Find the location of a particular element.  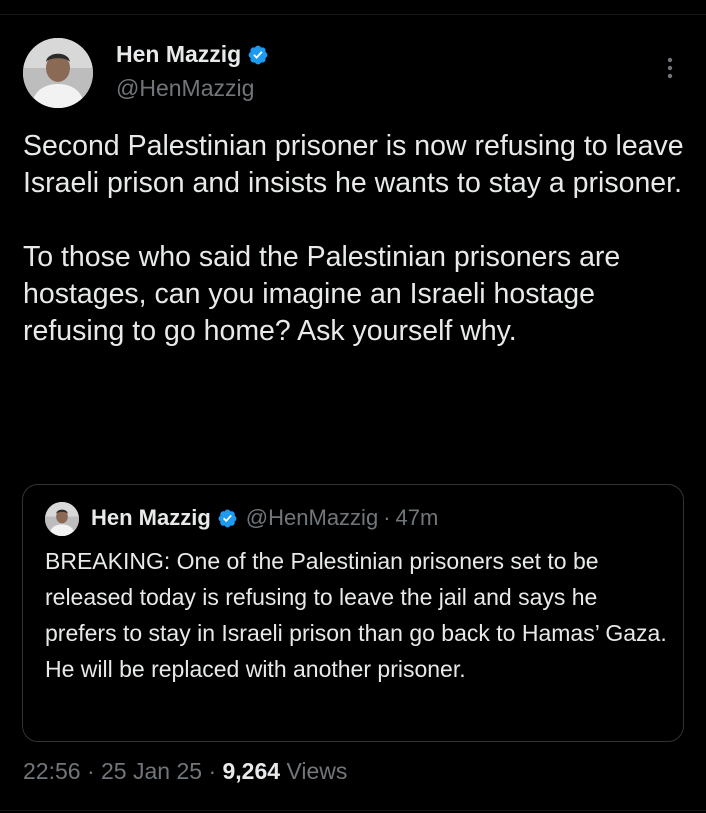

author-name-text: Hen Mazzig is located at coordinates (178, 54).